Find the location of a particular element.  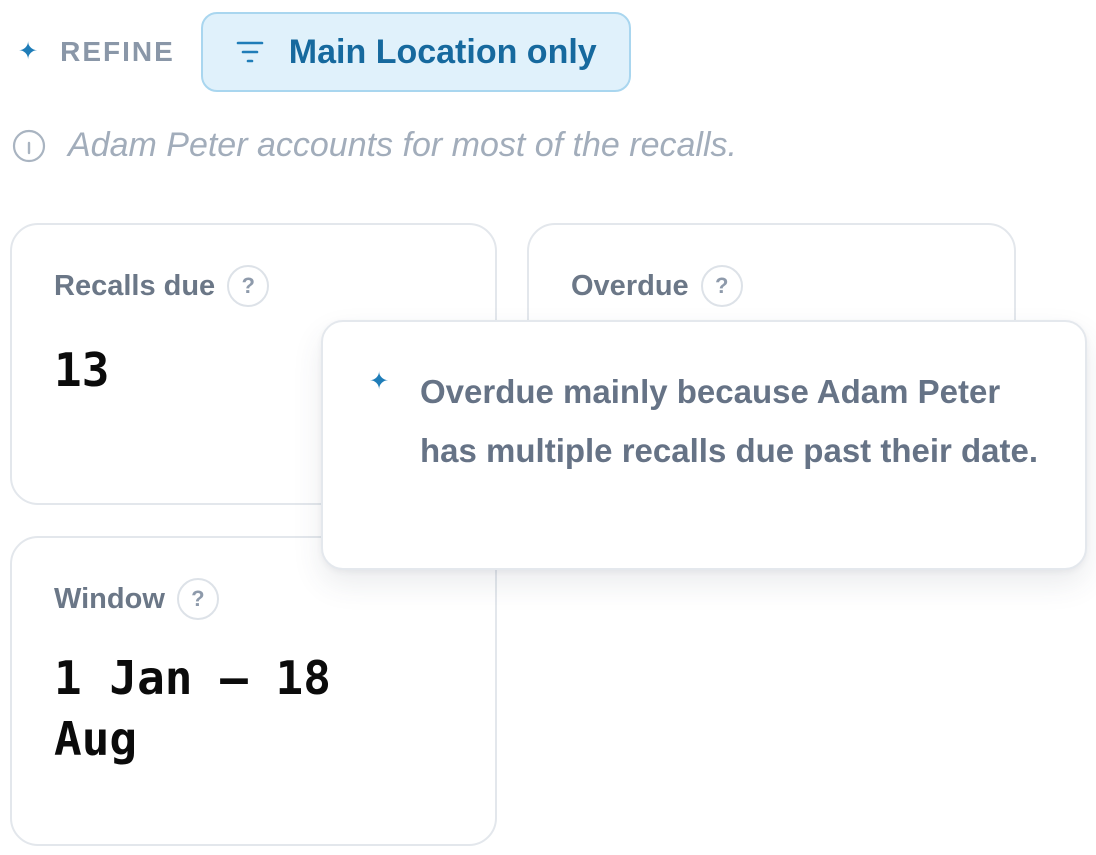

main-location-filter-chip: Main Location only is located at coordinates (415, 52).